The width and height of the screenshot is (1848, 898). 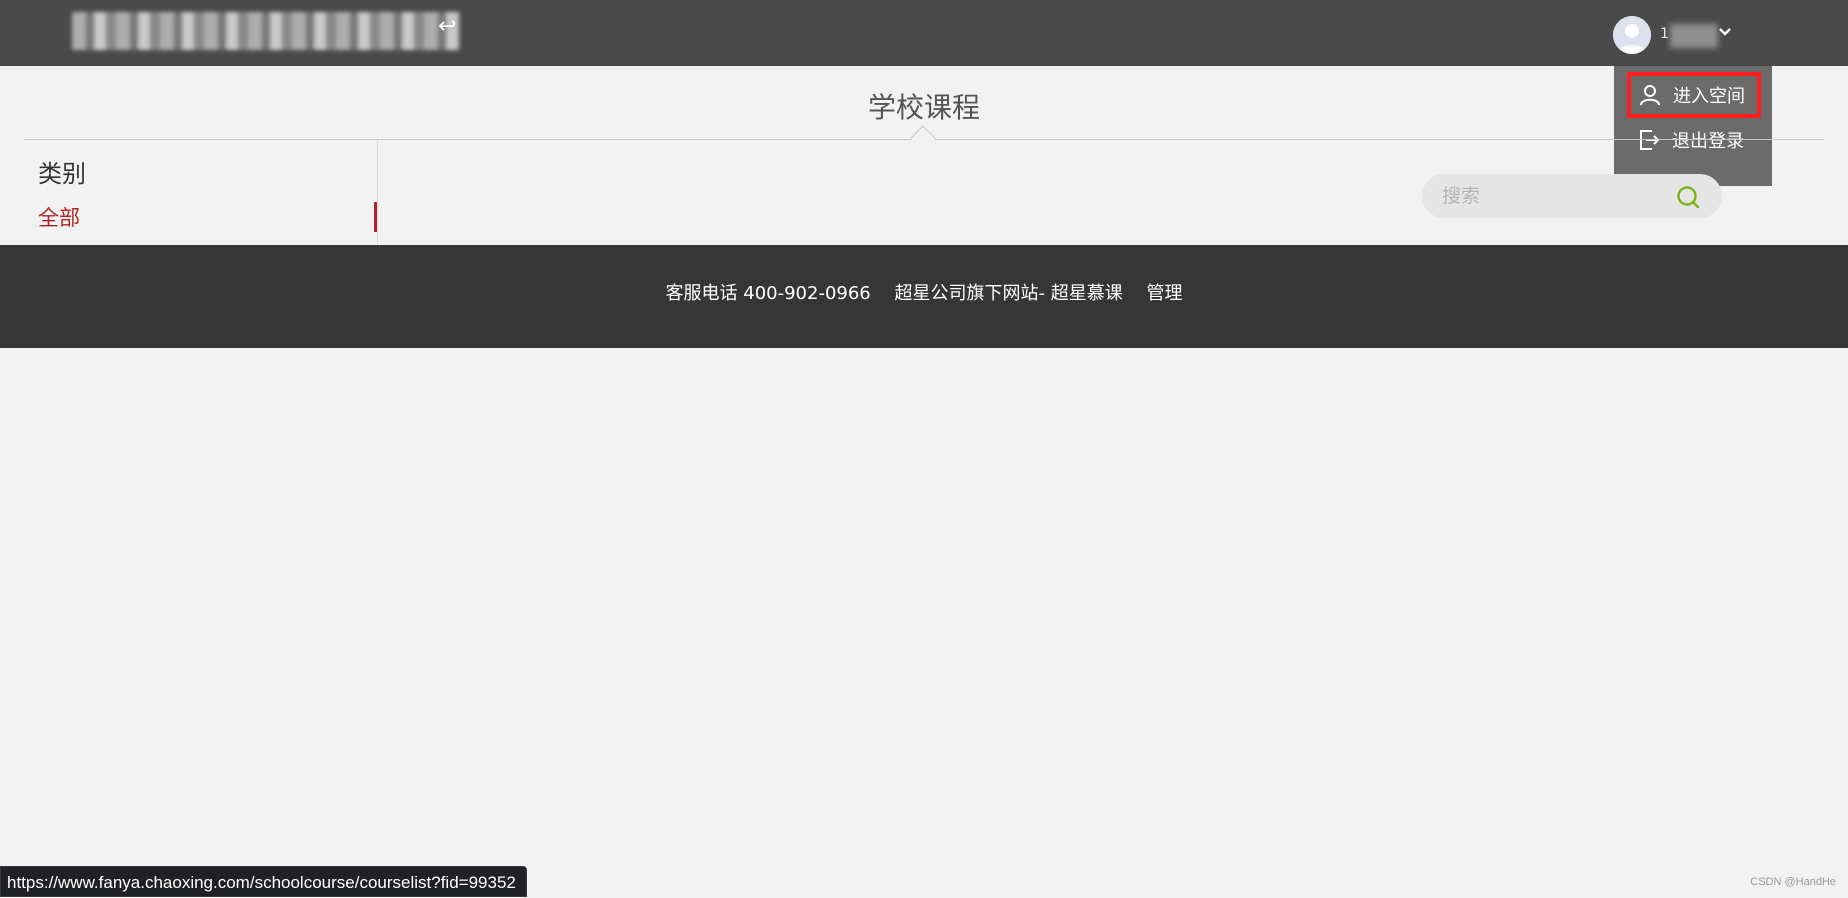 I want to click on category-heading: 类别, so click(x=62, y=174).